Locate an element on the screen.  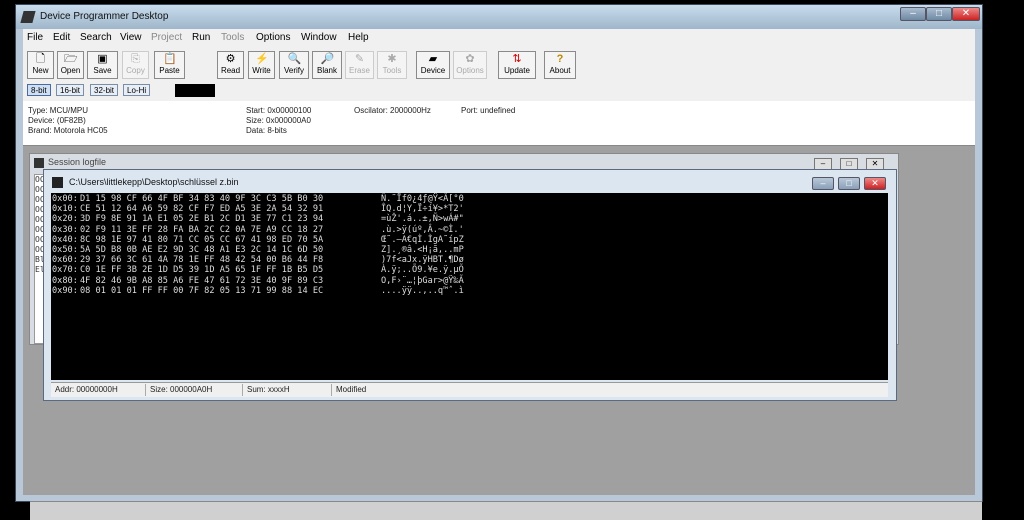
device-name: Device: (0F82B) is located at coordinates (57, 120).